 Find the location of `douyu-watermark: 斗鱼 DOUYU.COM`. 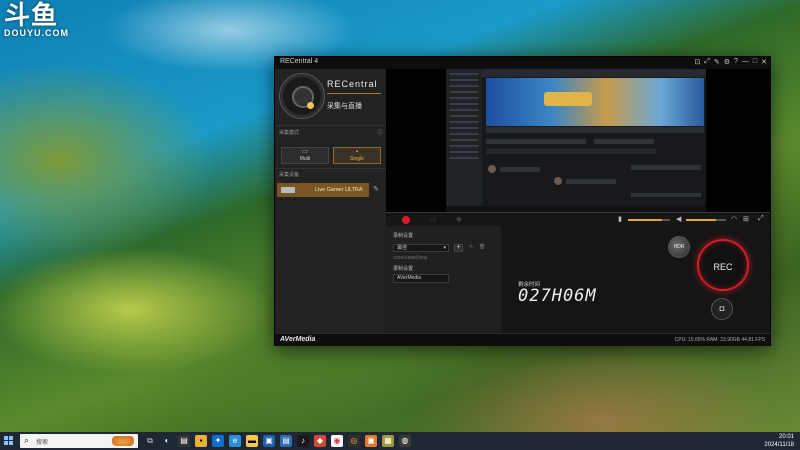

douyu-watermark: 斗鱼 DOUYU.COM is located at coordinates (36, 20).